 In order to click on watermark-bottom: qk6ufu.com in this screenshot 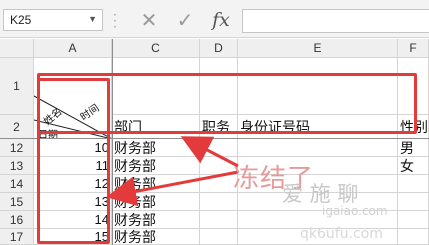, I will do `click(341, 234)`.